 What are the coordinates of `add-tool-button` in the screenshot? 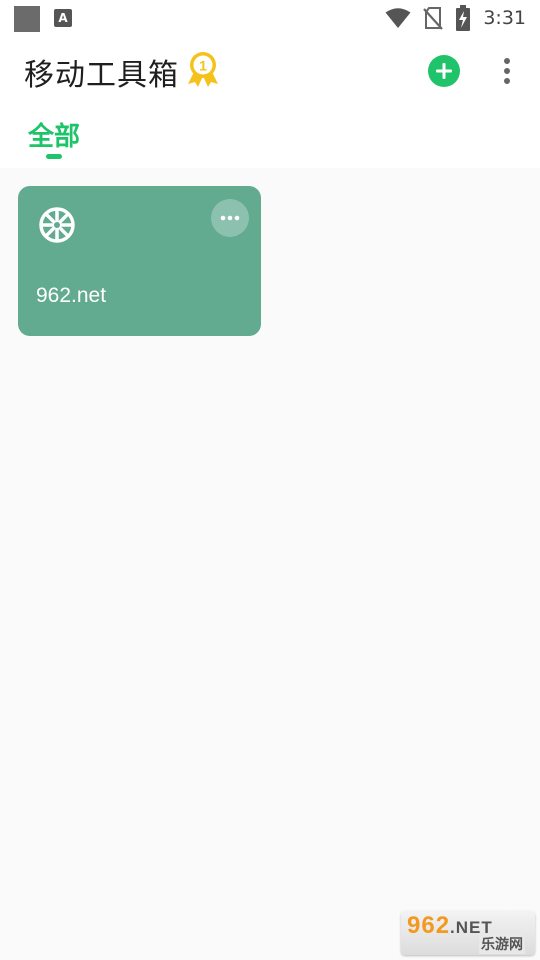 It's located at (444, 71).